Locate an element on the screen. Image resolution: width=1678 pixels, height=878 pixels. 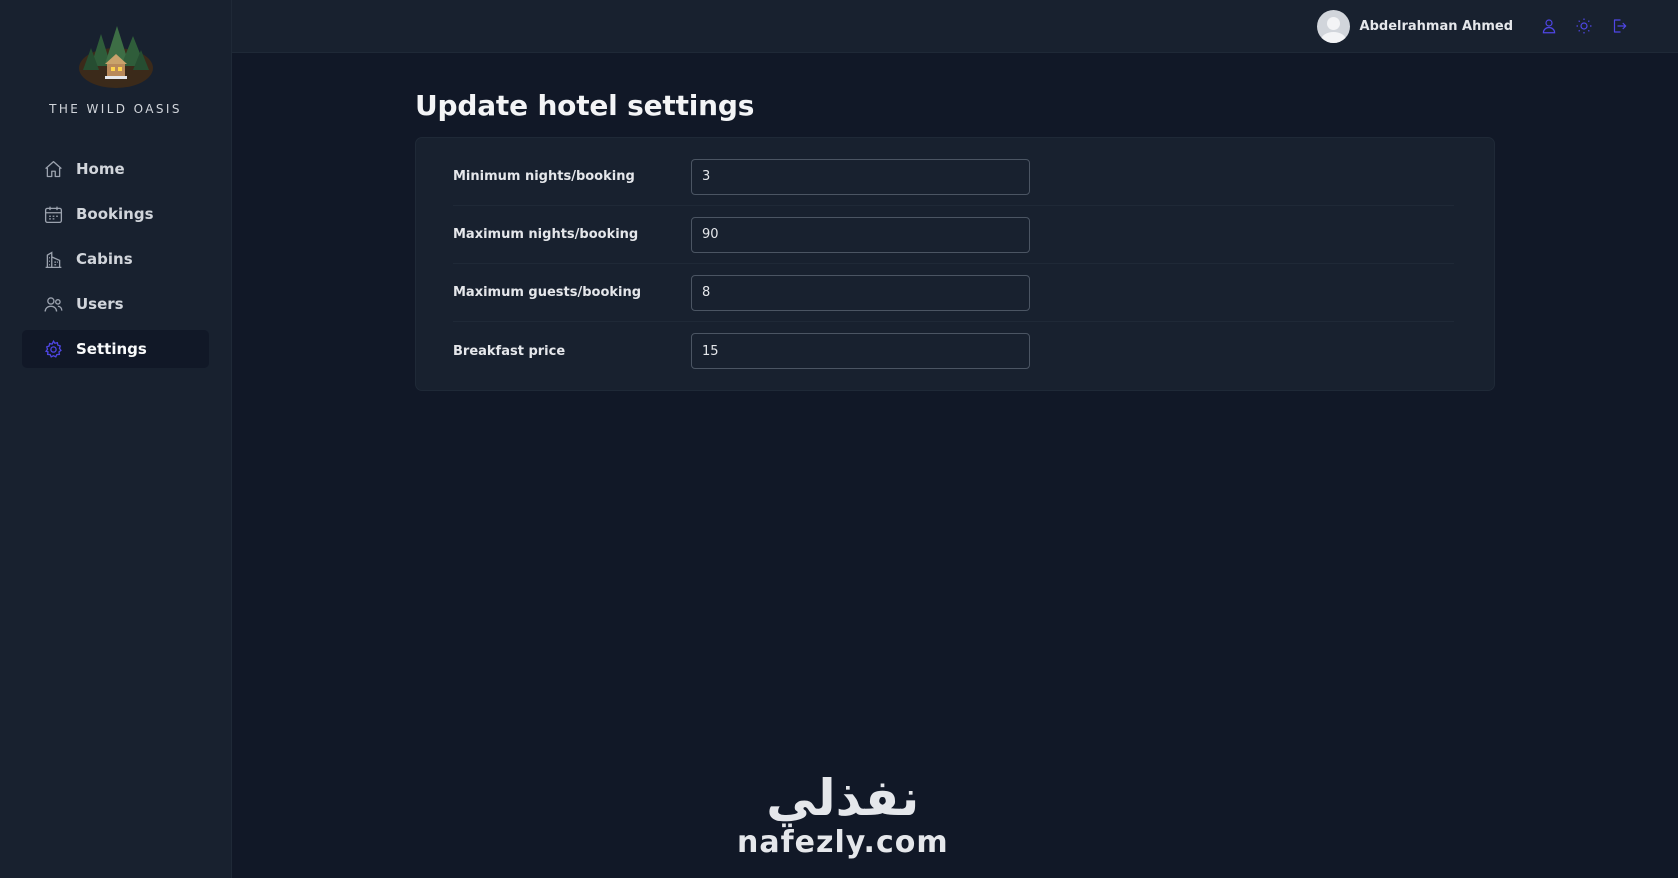
main-nav: Home Bookings Cabins Users Settings is located at coordinates (115, 259).